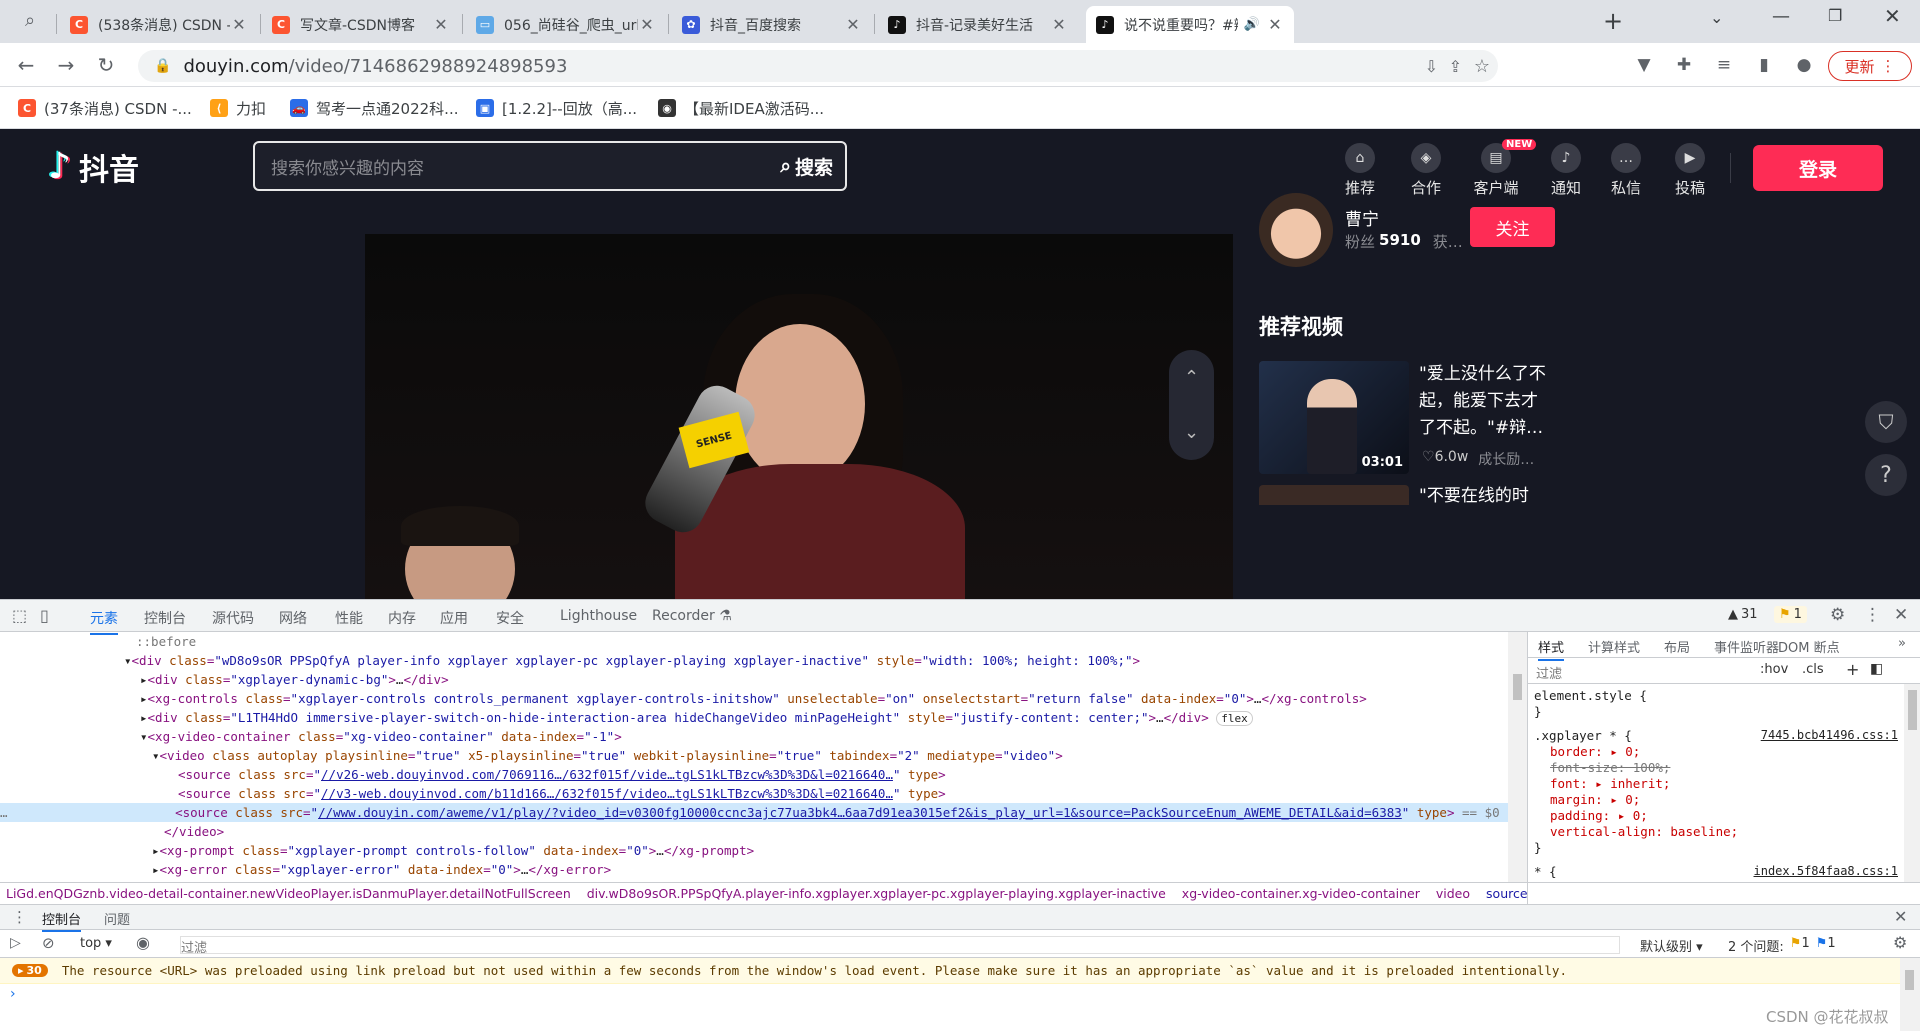  Describe the element at coordinates (1614, 646) in the screenshot. I see `styles-side-tab: 计算样式` at that location.